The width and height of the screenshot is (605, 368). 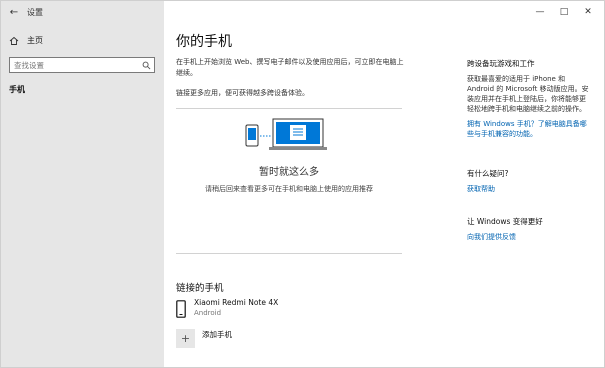 What do you see at coordinates (146, 65) in the screenshot?
I see `search-icon` at bounding box center [146, 65].